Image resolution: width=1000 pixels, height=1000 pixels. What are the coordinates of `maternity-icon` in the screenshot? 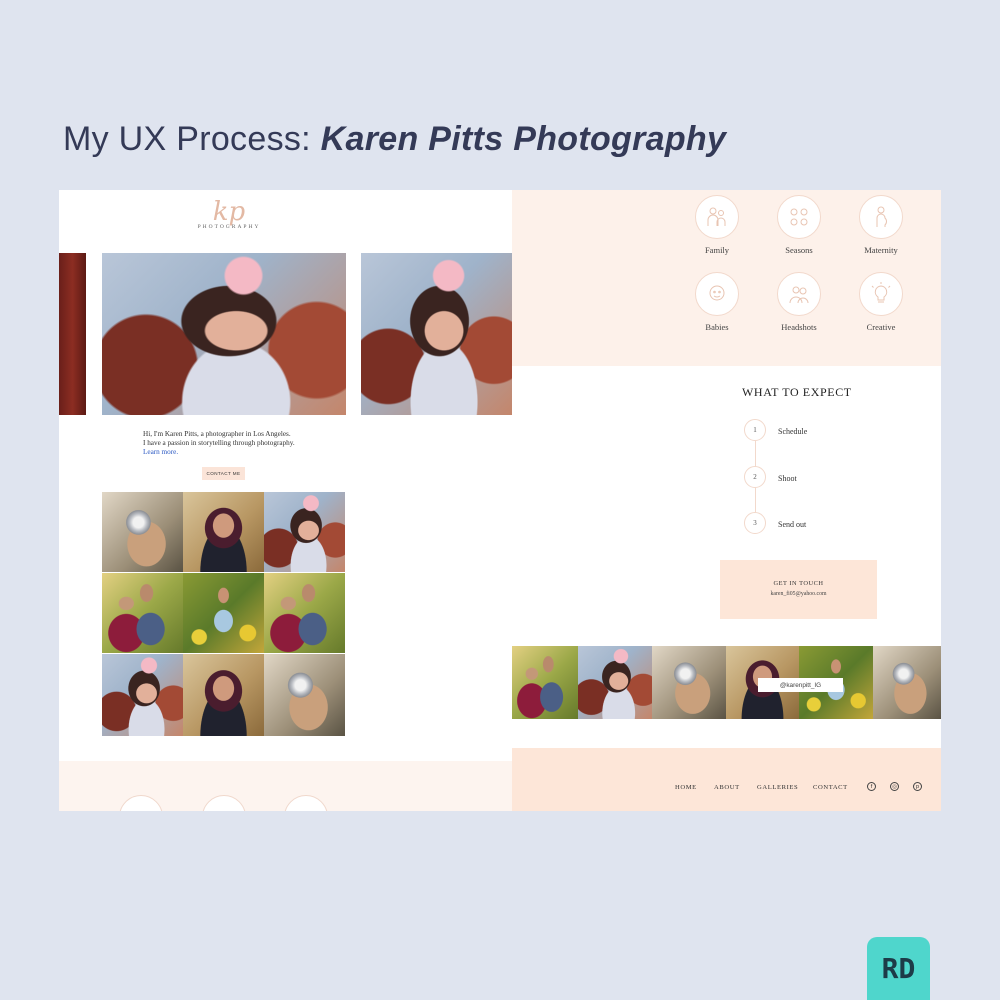 It's located at (881, 217).